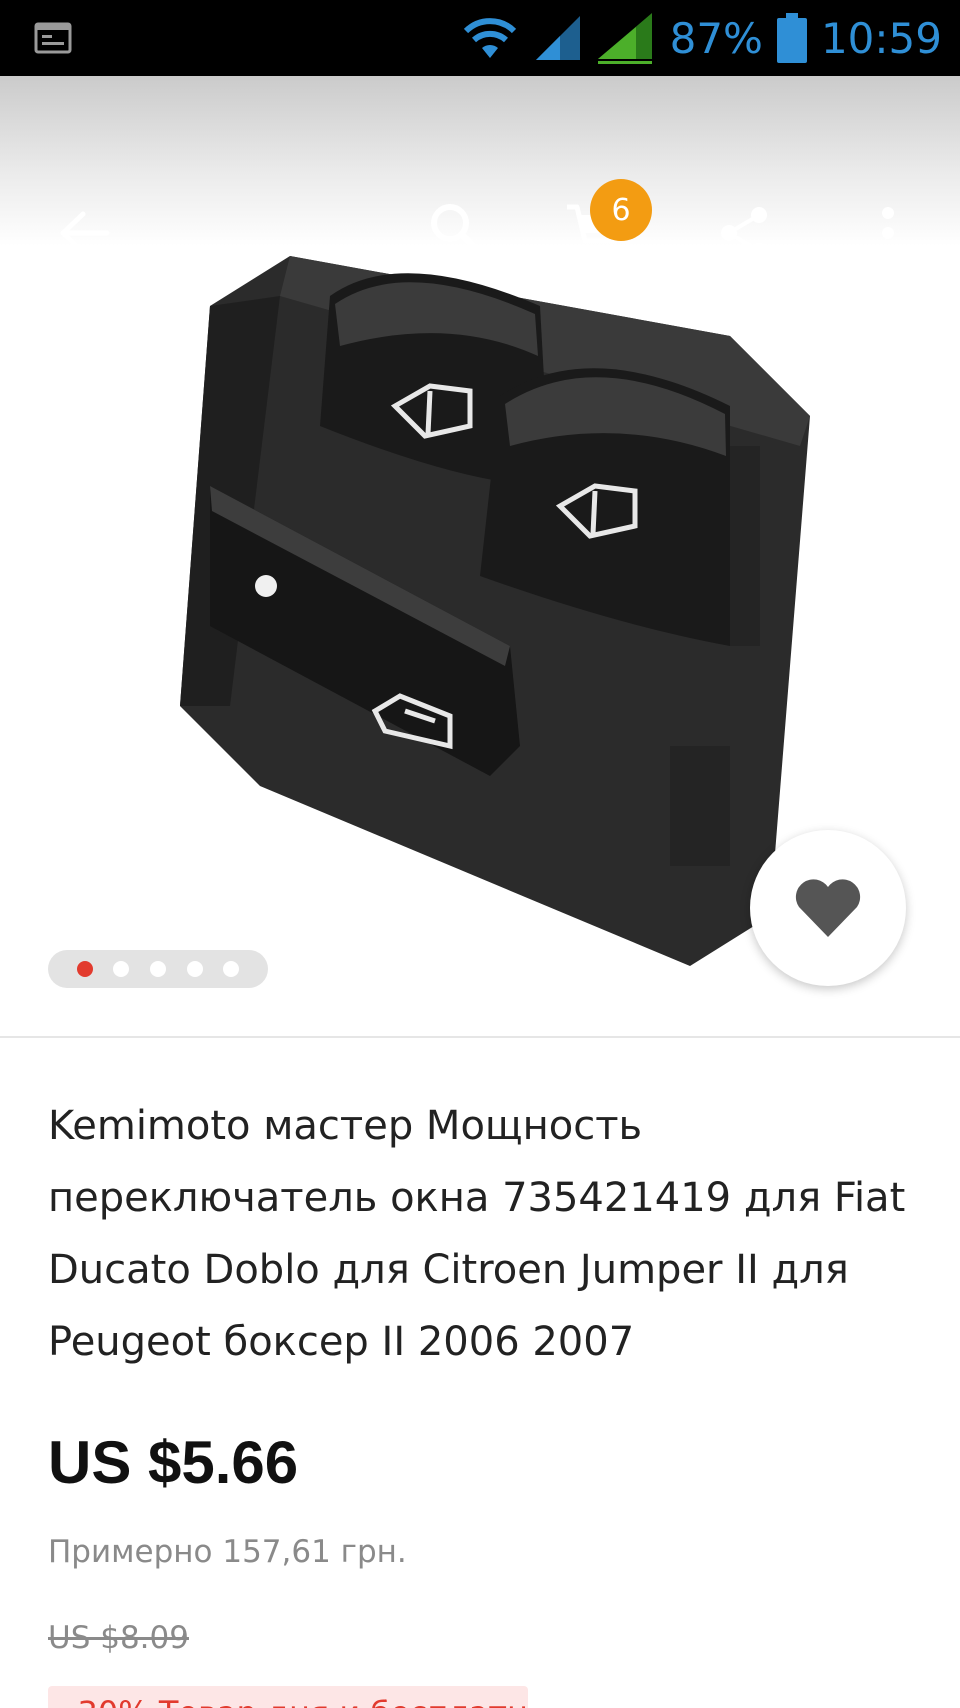  I want to click on wifi-icon, so click(489, 38).